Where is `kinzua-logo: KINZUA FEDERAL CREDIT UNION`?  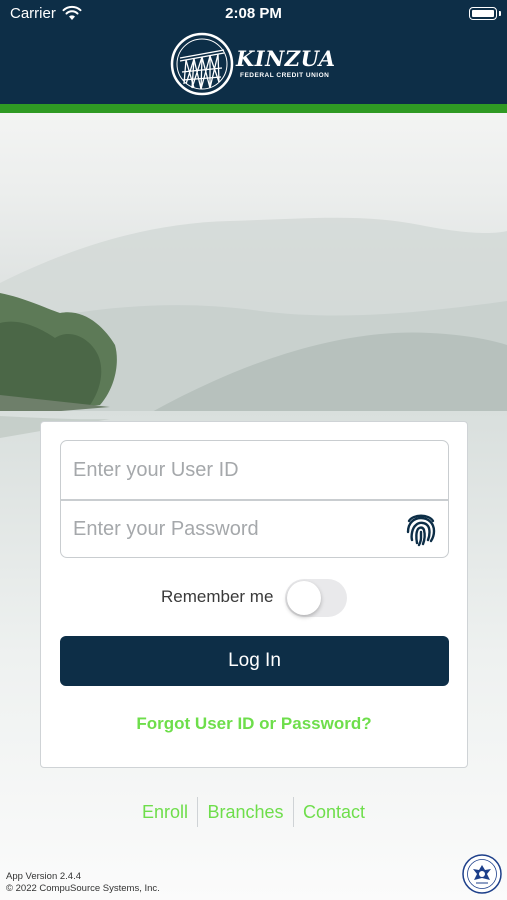
kinzua-logo: KINZUA FEDERAL CREDIT UNION is located at coordinates (255, 64).